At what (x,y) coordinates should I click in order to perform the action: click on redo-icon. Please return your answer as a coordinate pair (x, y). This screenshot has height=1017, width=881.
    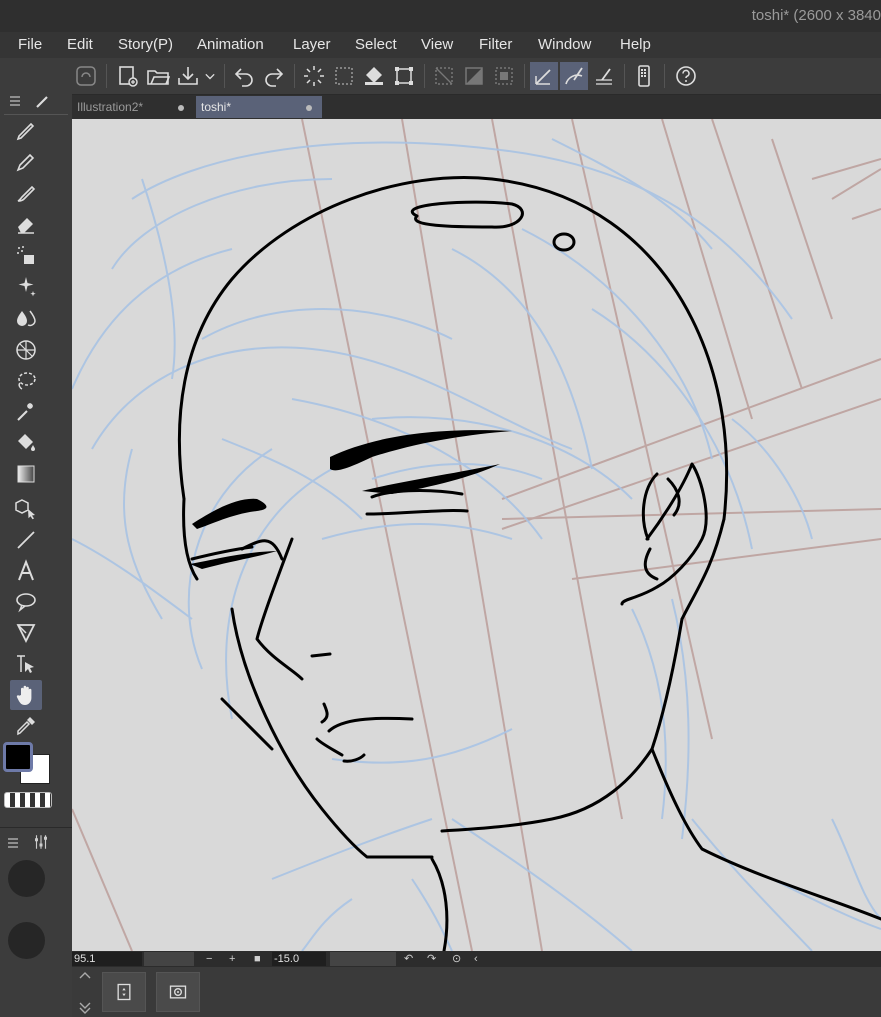
    Looking at the image, I should click on (274, 76).